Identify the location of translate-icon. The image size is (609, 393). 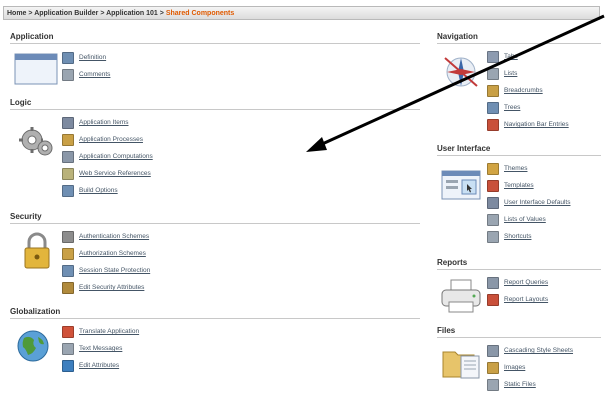
(68, 331).